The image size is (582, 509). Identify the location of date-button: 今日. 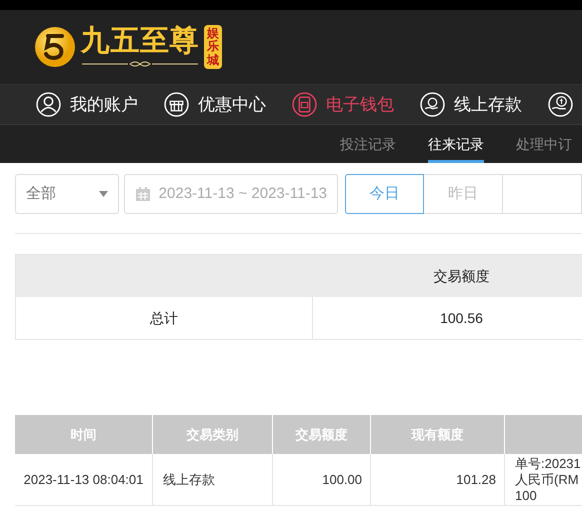
(384, 194).